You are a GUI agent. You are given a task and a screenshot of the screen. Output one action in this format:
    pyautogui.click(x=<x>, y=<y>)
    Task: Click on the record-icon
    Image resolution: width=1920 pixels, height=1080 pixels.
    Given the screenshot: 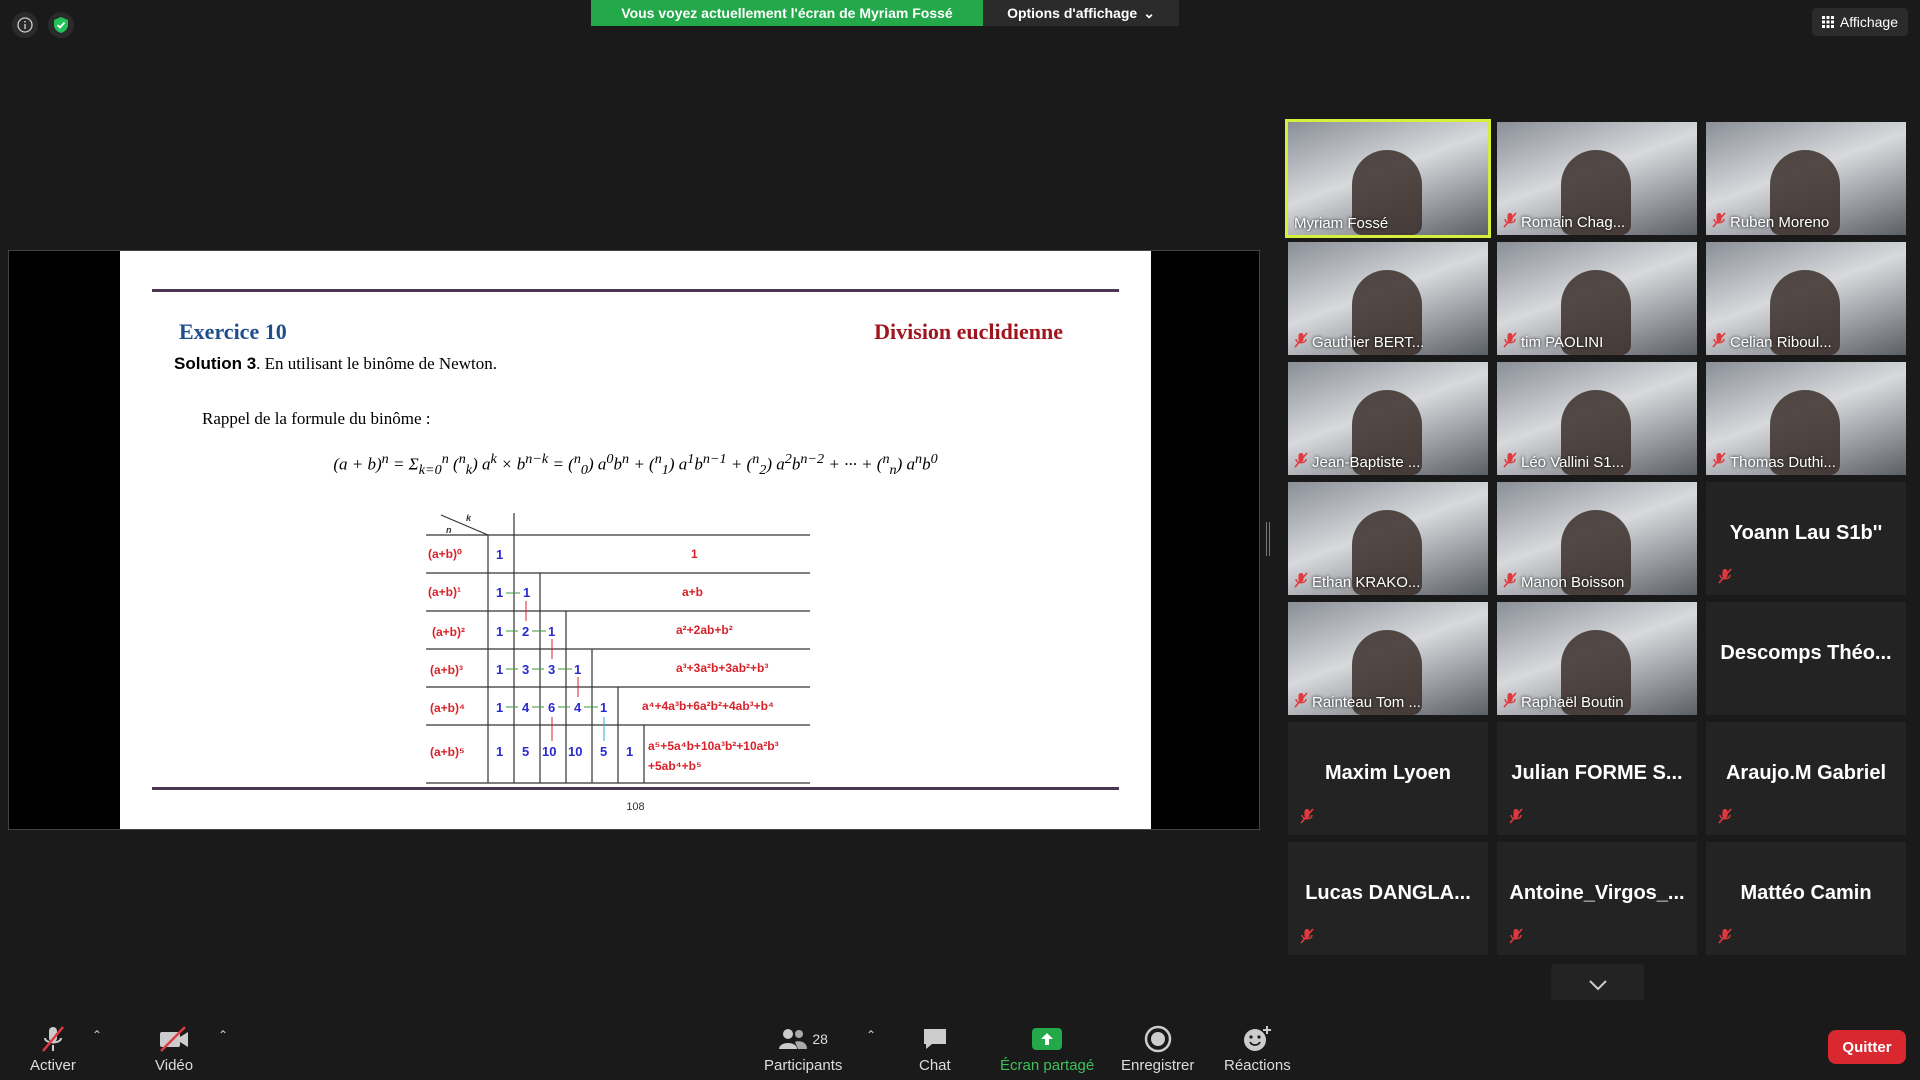 What is the action you would take?
    pyautogui.click(x=1158, y=1039)
    